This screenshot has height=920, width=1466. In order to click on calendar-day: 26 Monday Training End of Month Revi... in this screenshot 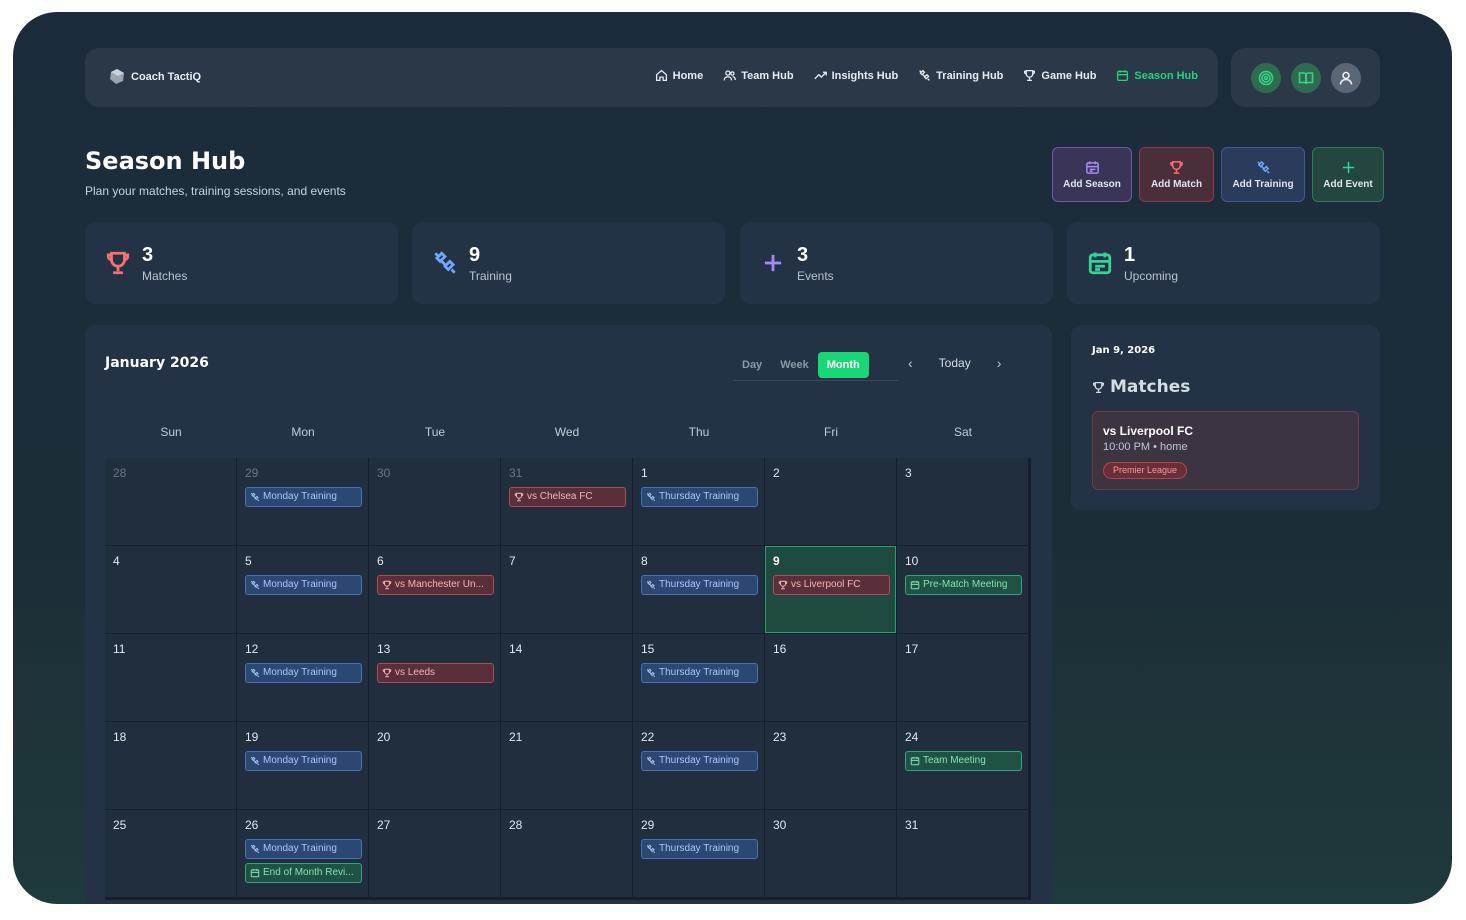, I will do `click(302, 853)`.